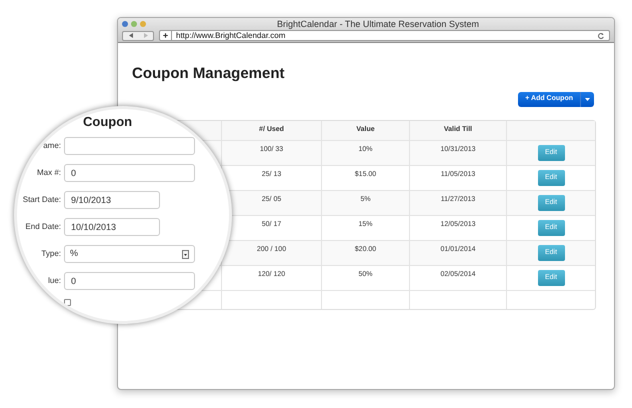 This screenshot has width=632, height=408. I want to click on window-title: BrightCalendar - The Ultimate Reservation System, so click(378, 23).